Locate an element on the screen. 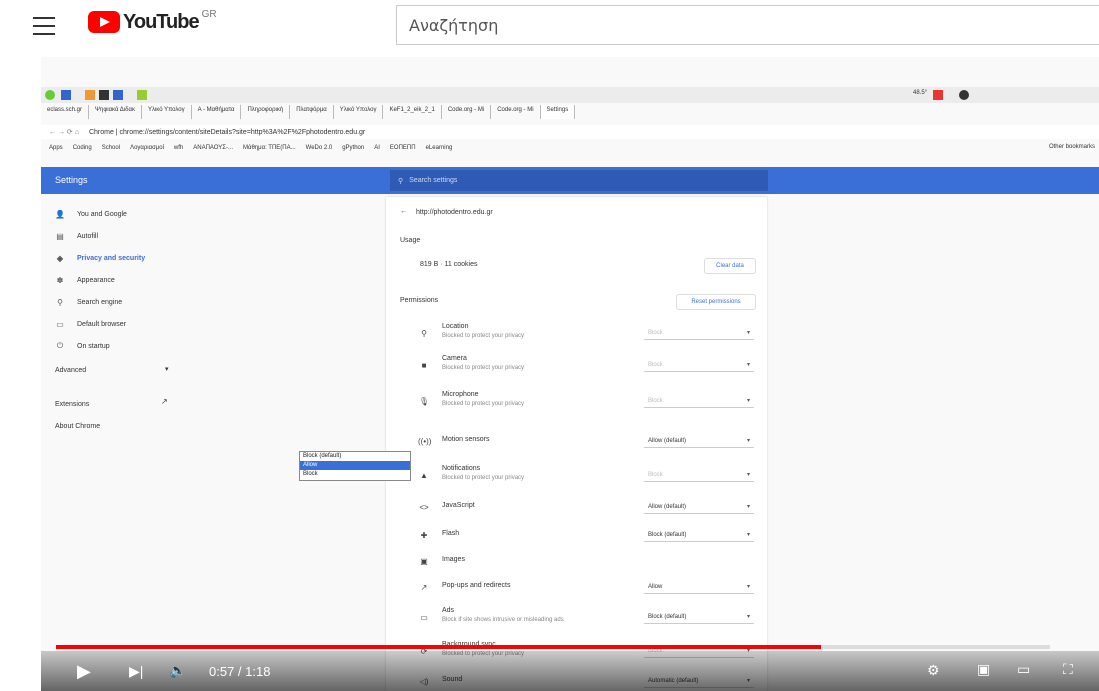 The width and height of the screenshot is (1099, 691). next-icon: ▶| is located at coordinates (136, 671).